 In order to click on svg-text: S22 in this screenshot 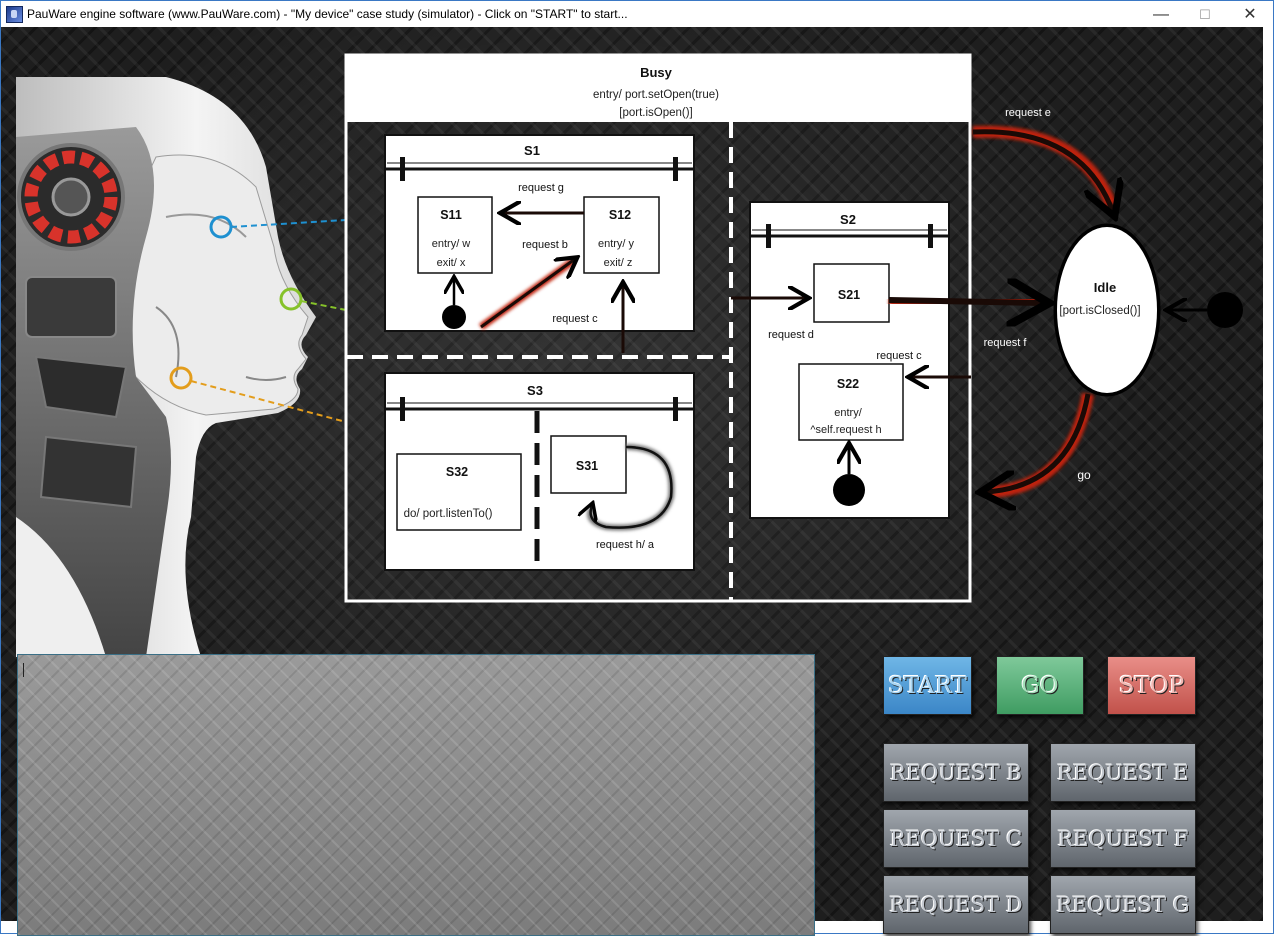, I will do `click(848, 384)`.